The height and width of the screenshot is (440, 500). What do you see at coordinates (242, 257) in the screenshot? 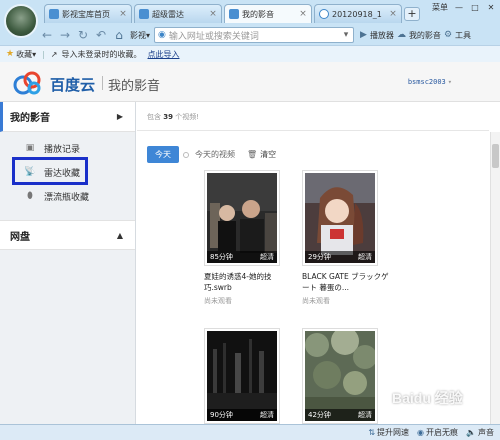
I see `video-meta-overlay: 85分钟 超清` at bounding box center [242, 257].